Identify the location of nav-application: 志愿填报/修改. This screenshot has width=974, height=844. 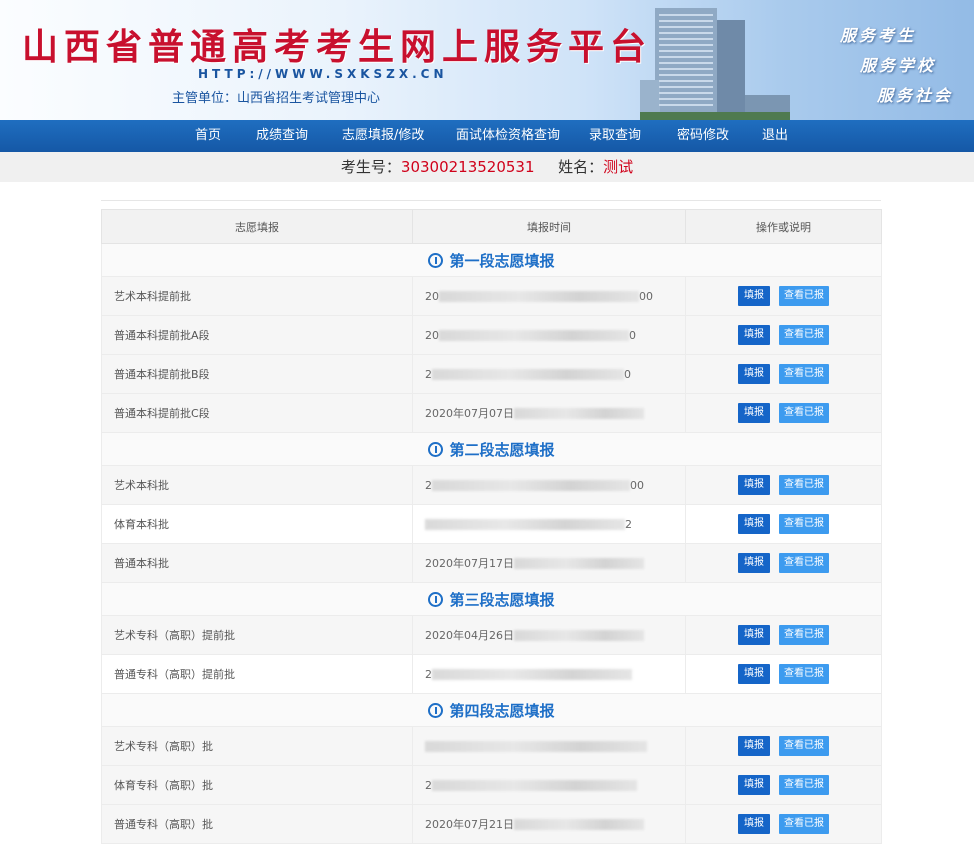
(383, 136).